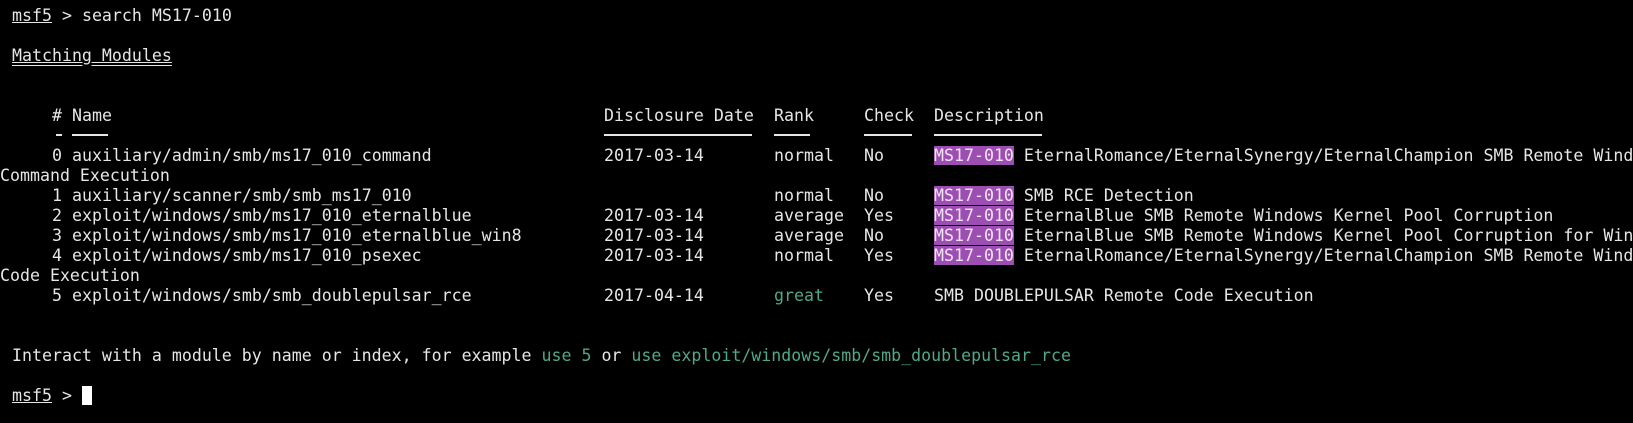 Image resolution: width=1633 pixels, height=423 pixels. I want to click on row-num: 0, so click(57, 155).